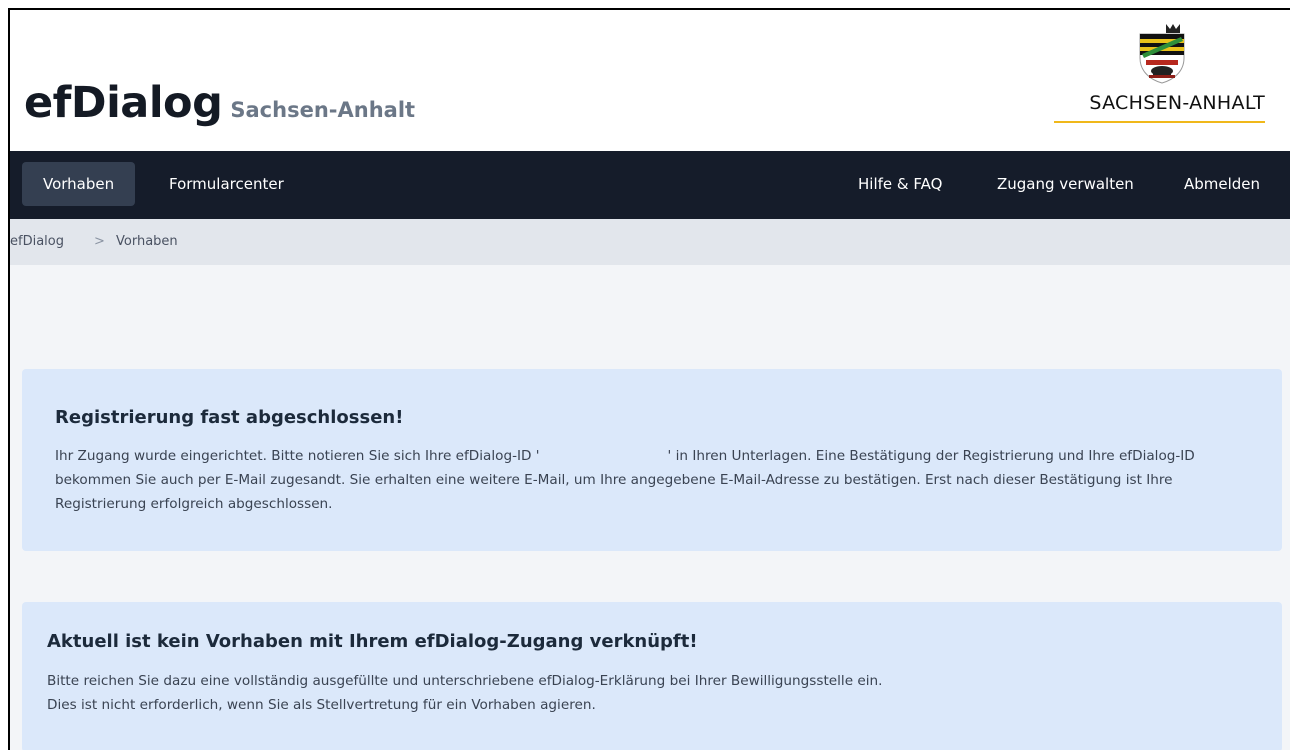 This screenshot has height=750, width=1290. I want to click on brand-subtitle: Sachsen-Anhalt, so click(323, 110).